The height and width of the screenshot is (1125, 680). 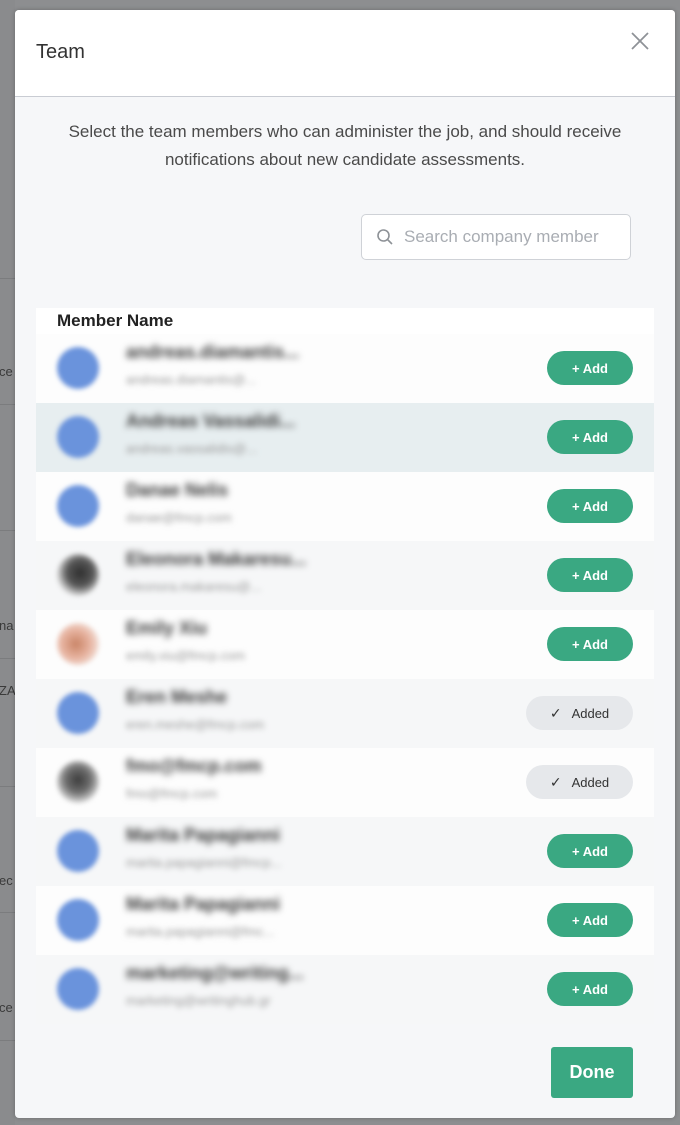 I want to click on member-name: Eren Meshe, so click(x=177, y=697).